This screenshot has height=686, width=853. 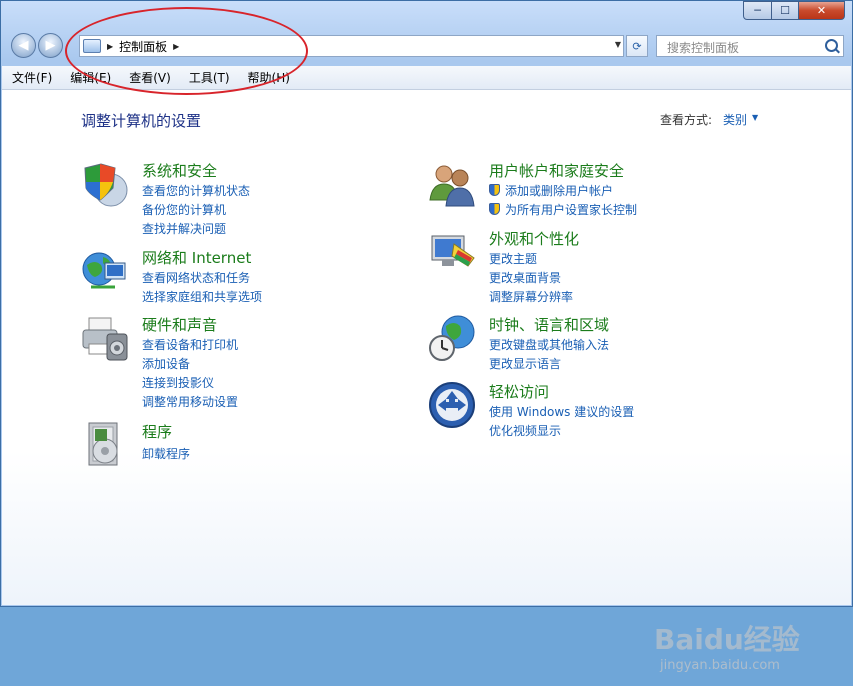 I want to click on baidu-watermark: Baidu经验 jingyan.baidu.com, so click(x=734, y=652).